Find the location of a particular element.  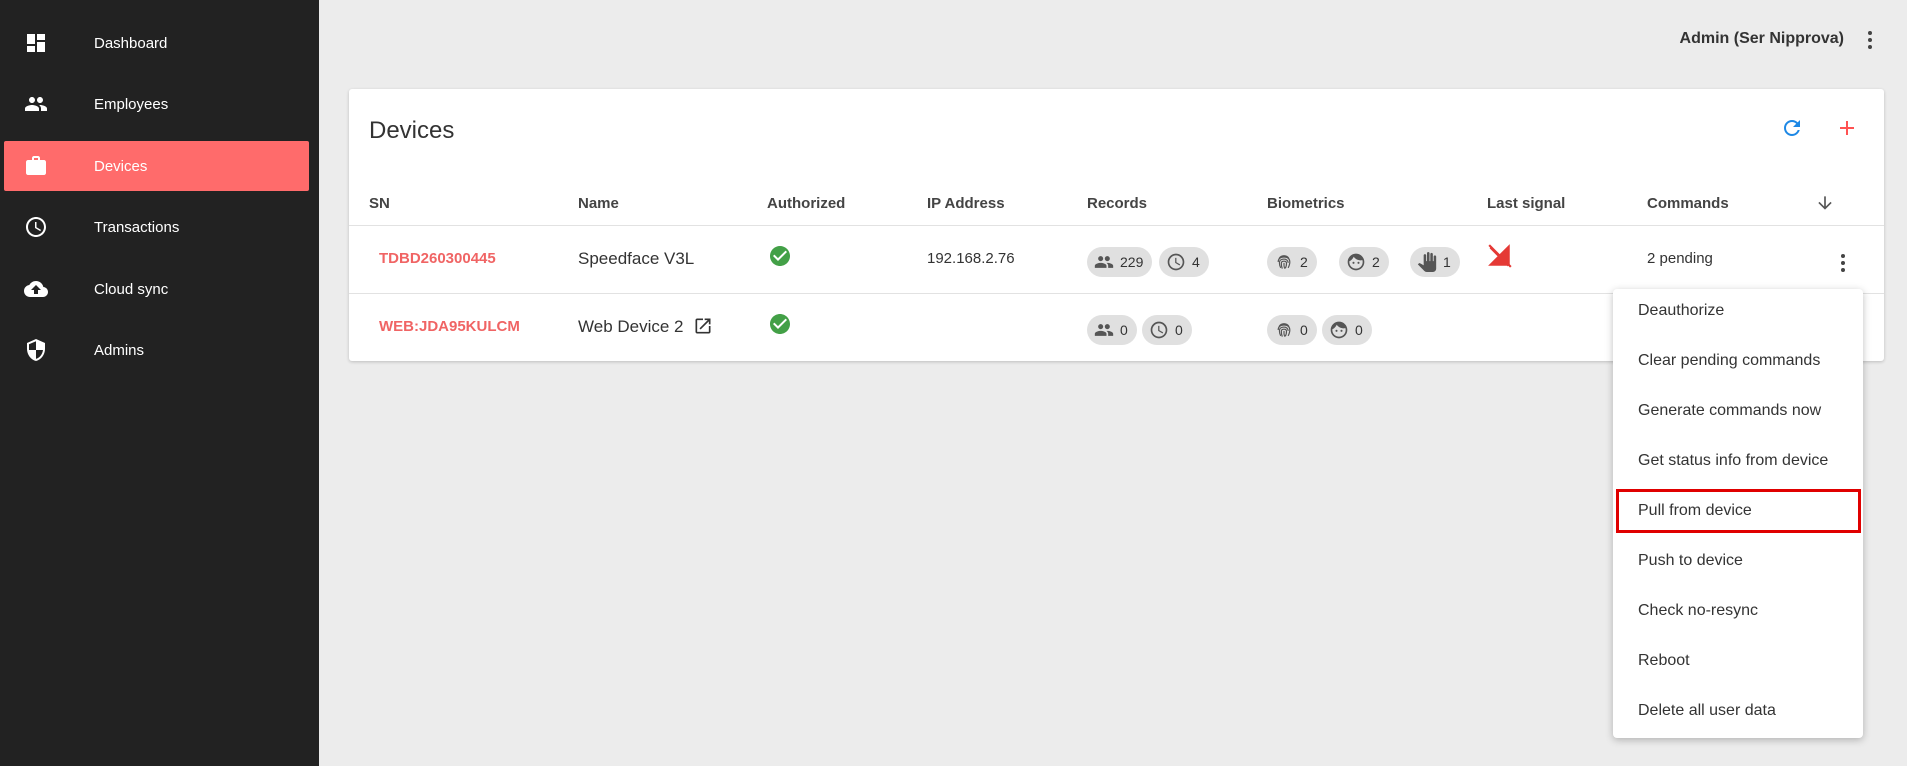

face-count-chip: 0 is located at coordinates (1347, 330).